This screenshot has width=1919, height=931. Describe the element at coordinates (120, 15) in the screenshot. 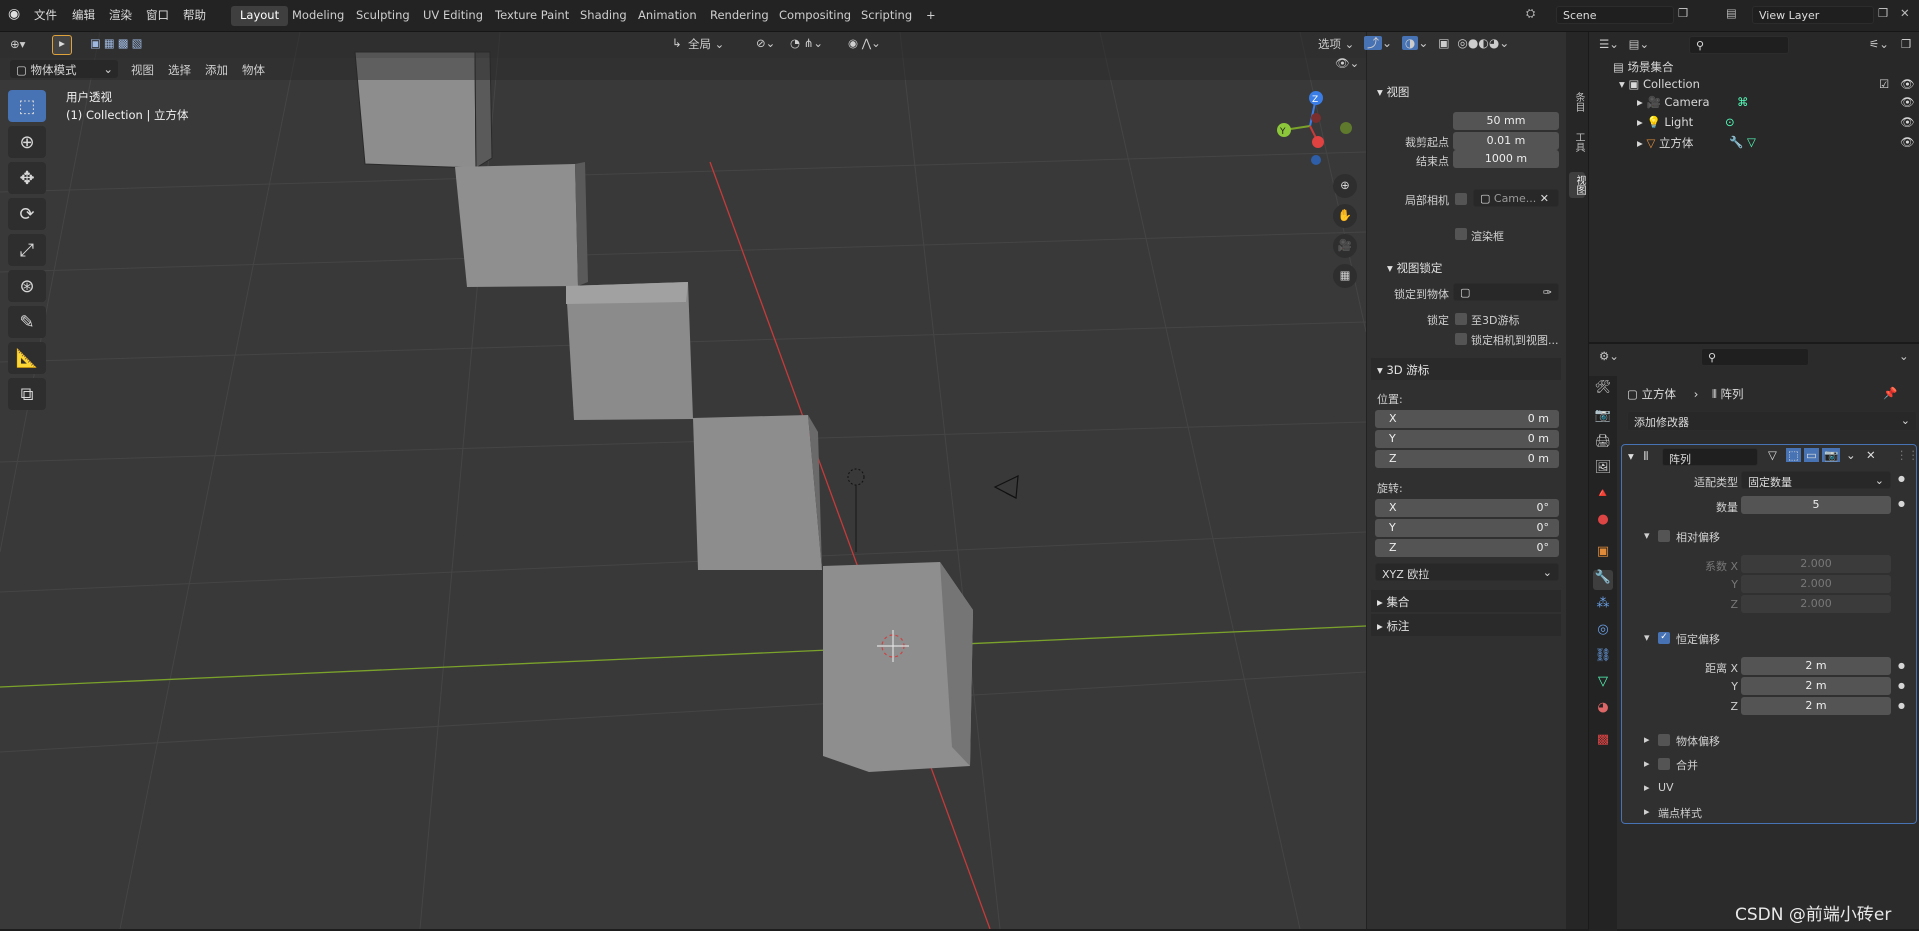

I see `menu-render: 渲染` at that location.